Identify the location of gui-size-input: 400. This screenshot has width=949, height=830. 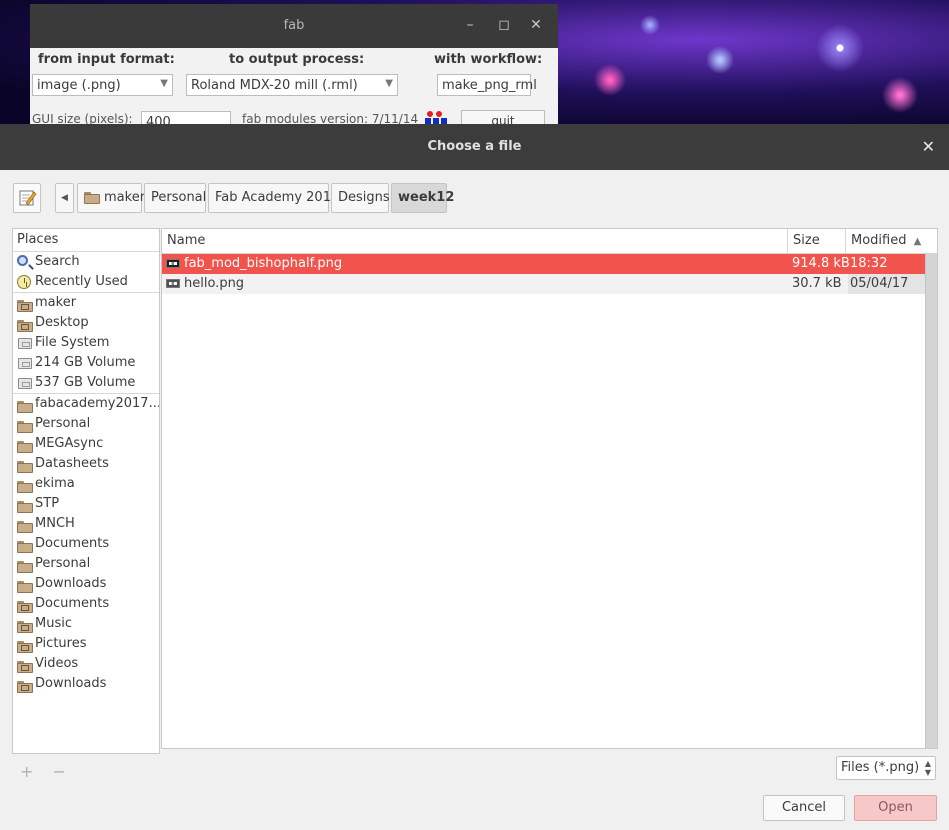
(186, 117).